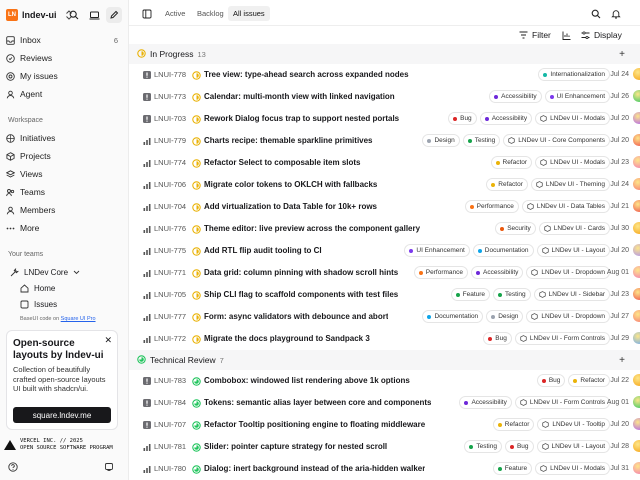 This screenshot has width=640, height=480. What do you see at coordinates (62, 192) in the screenshot?
I see `sidebar-item-teams: Teams` at bounding box center [62, 192].